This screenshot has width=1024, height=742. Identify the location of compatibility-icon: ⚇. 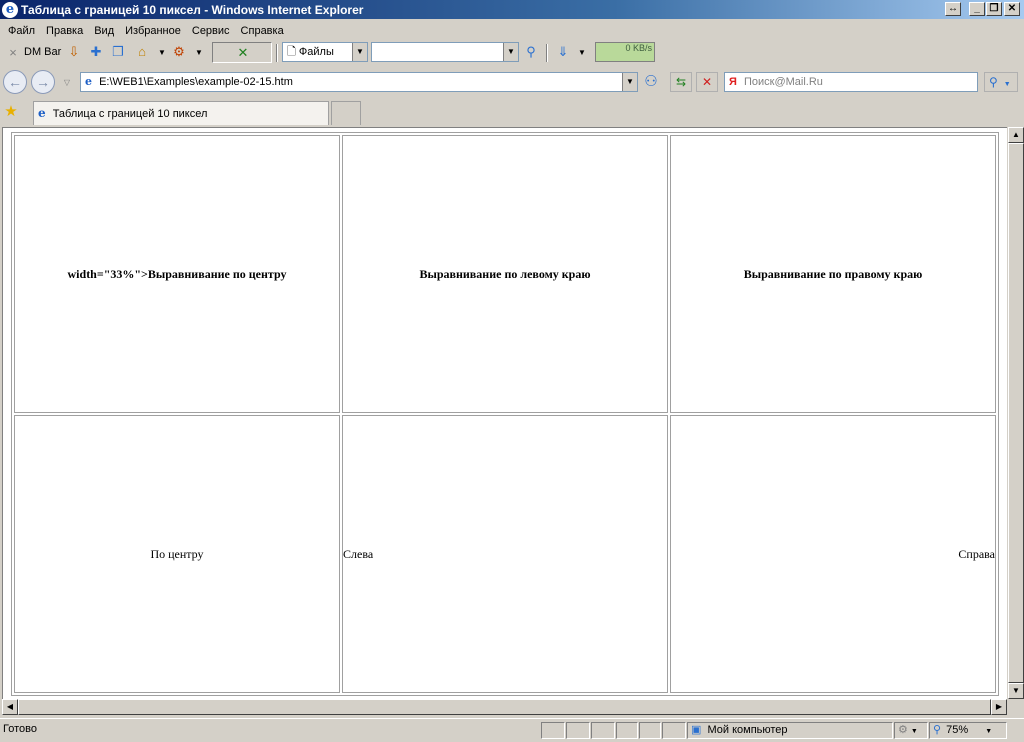
(651, 82).